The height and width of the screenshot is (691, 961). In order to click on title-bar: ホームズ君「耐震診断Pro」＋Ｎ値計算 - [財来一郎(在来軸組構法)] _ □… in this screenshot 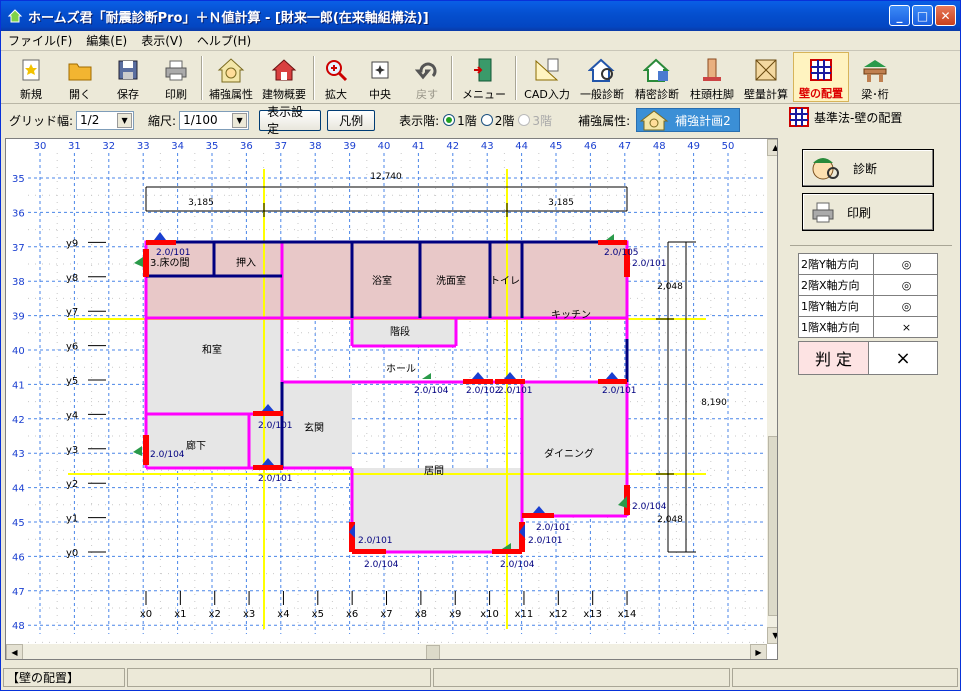, I will do `click(480, 16)`.